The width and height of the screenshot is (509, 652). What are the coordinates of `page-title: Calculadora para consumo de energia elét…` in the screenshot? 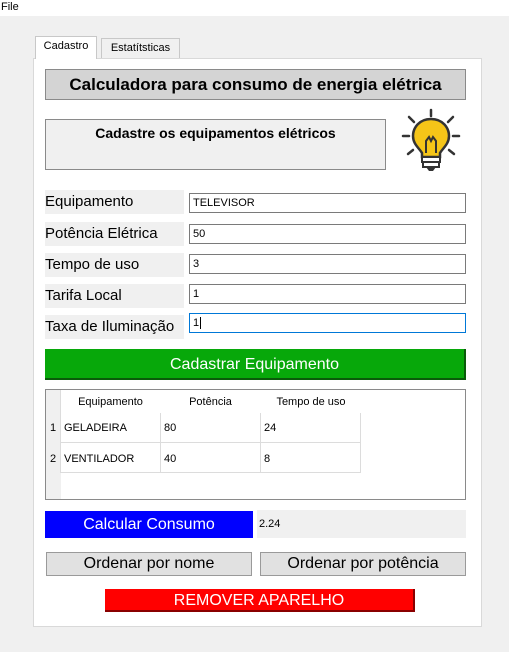 It's located at (255, 84).